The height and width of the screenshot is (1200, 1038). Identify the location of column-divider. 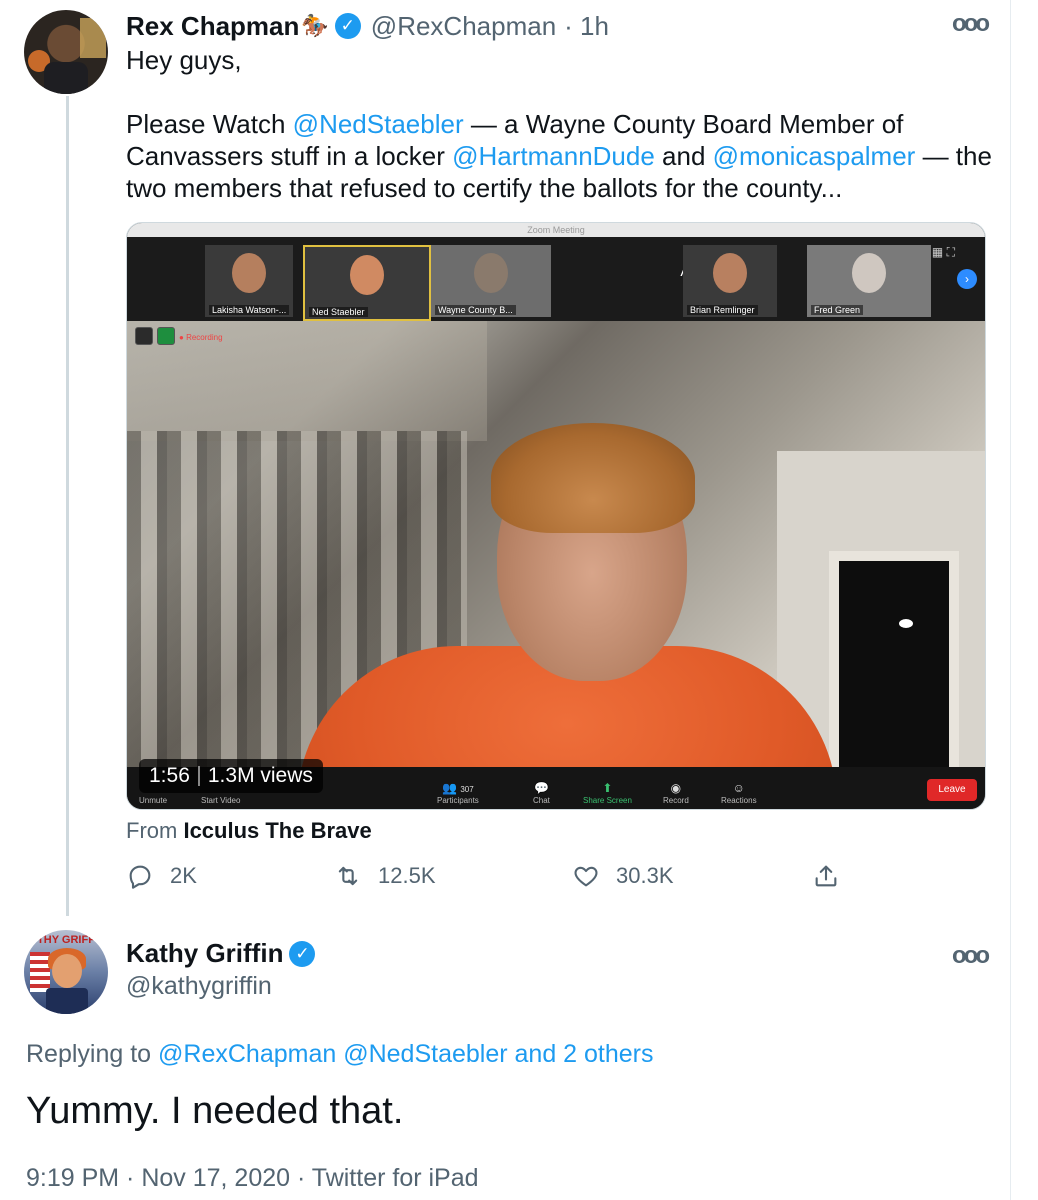
(1010, 600).